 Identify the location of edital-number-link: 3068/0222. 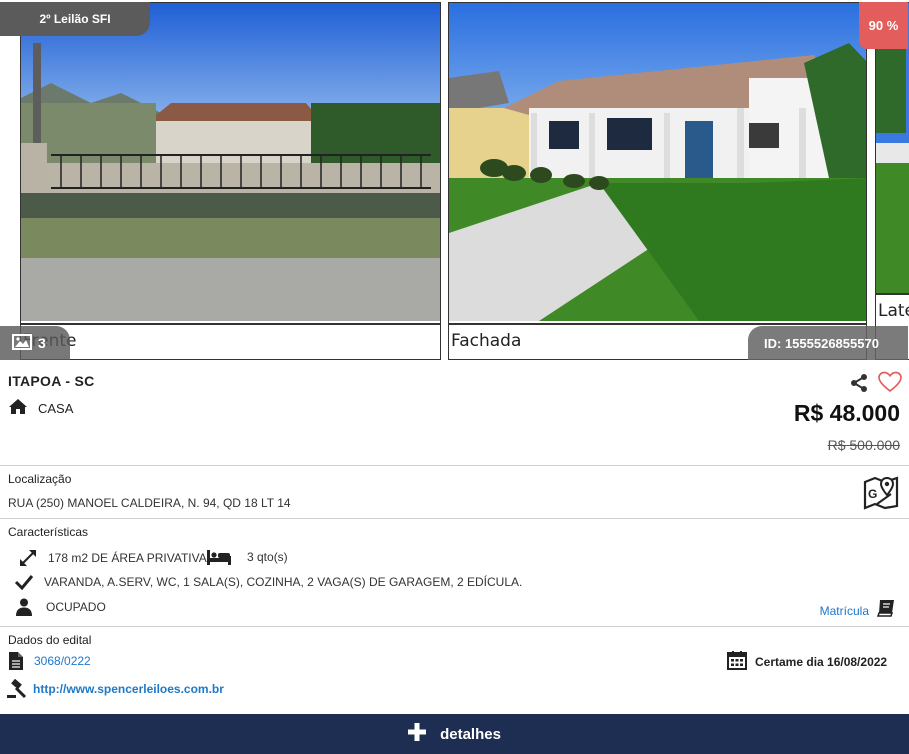
(62, 661).